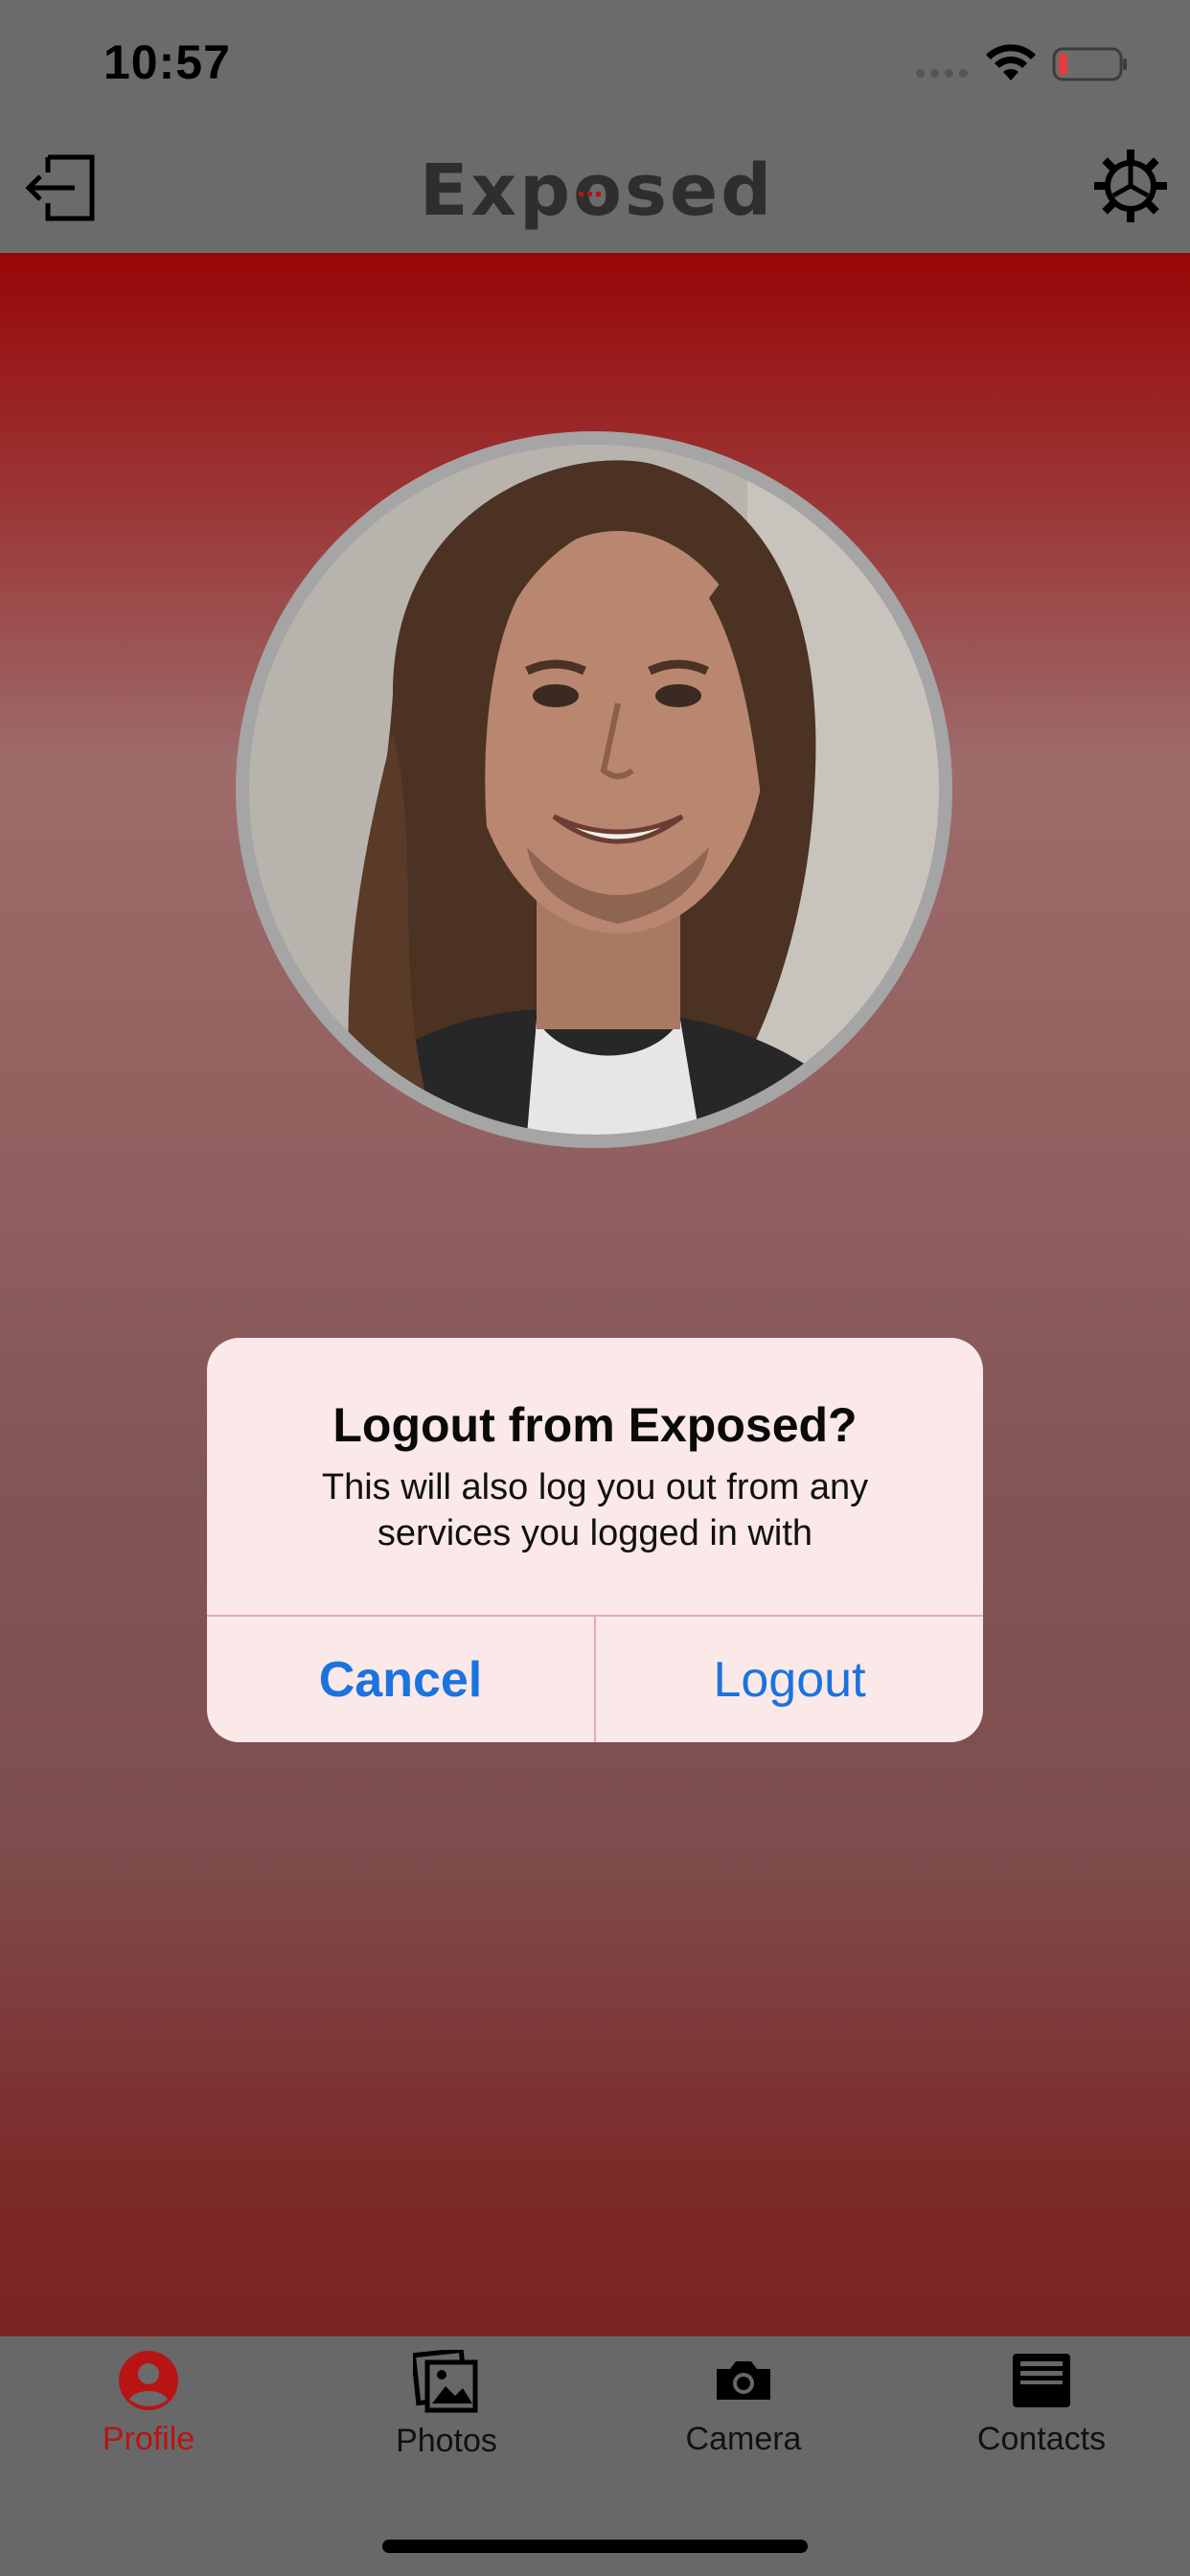 Image resolution: width=1190 pixels, height=2576 pixels. Describe the element at coordinates (790, 1679) in the screenshot. I see `logout-confirm-button: Logout` at that location.